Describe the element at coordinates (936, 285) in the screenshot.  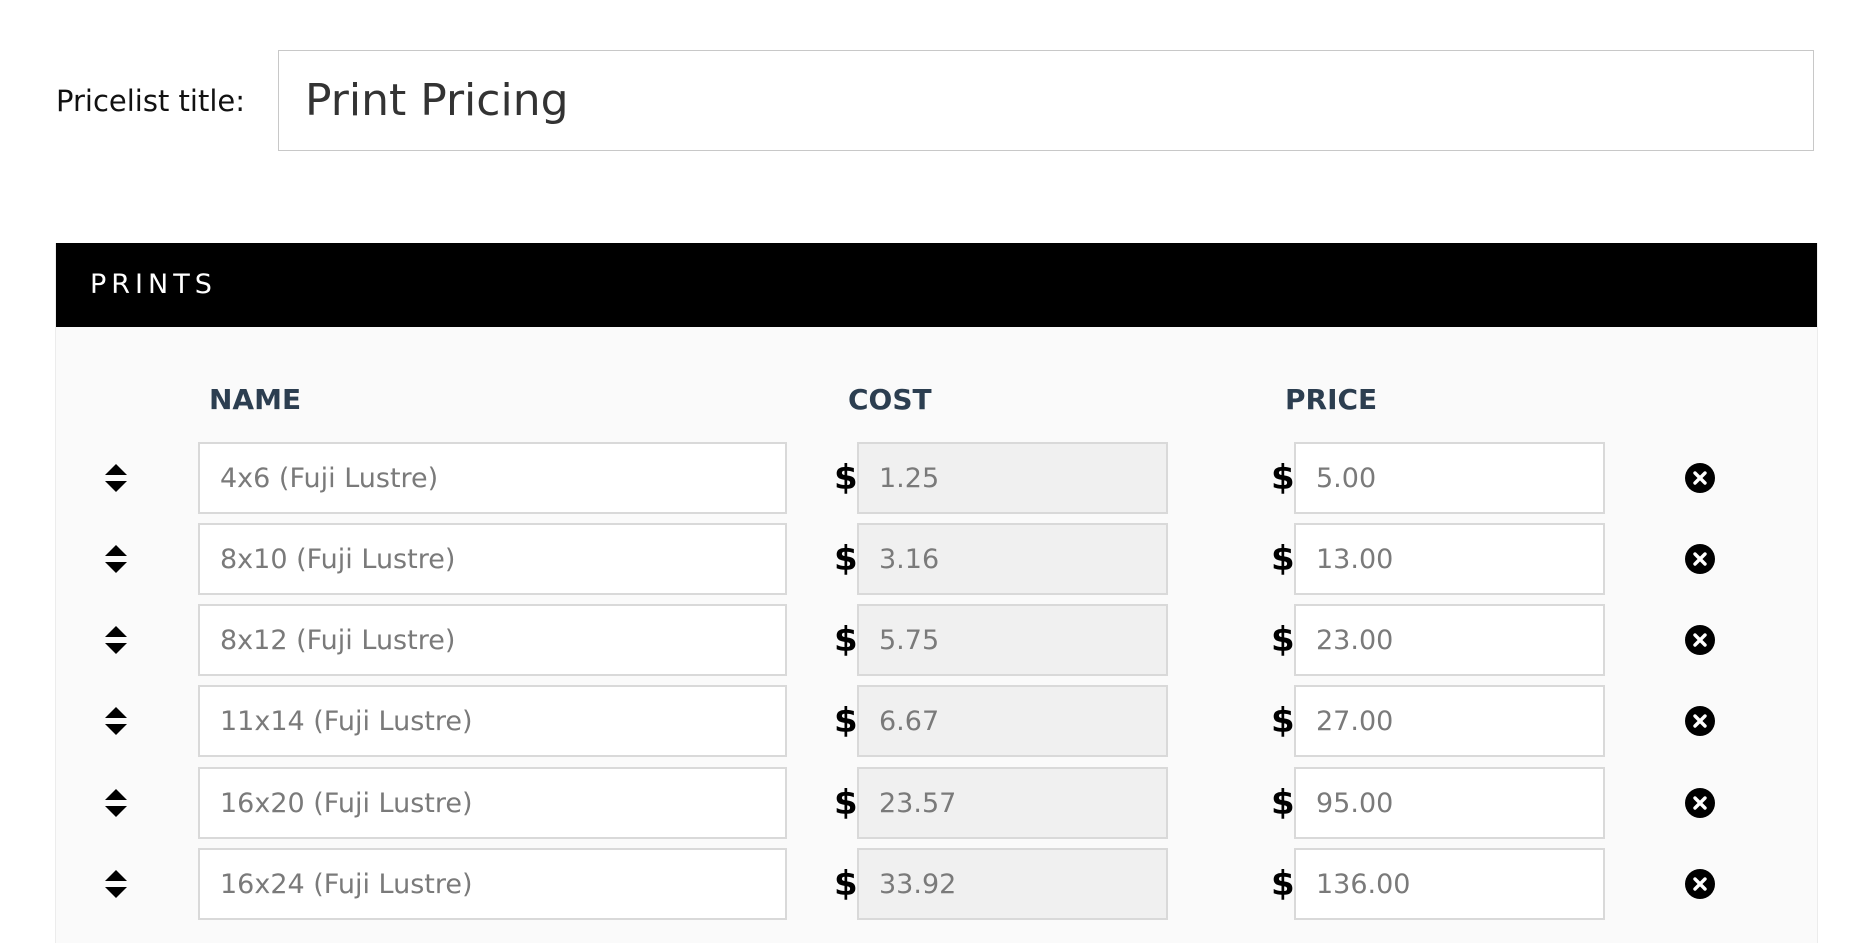
I see `prints-section-header: PRINTS` at that location.